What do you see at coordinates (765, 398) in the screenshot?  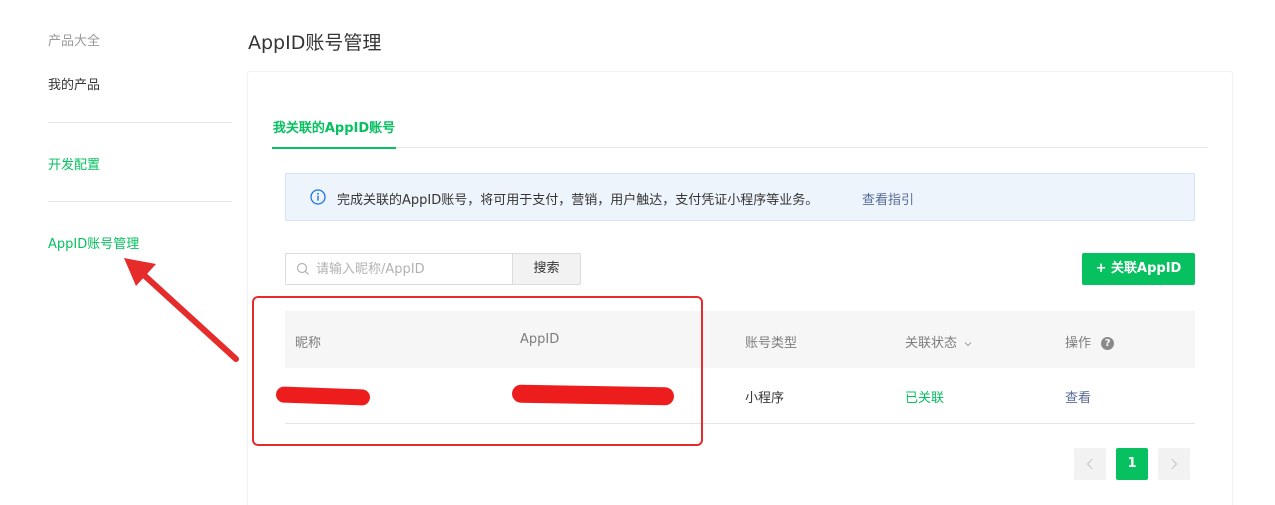 I see `cell-account-type: 小程序` at bounding box center [765, 398].